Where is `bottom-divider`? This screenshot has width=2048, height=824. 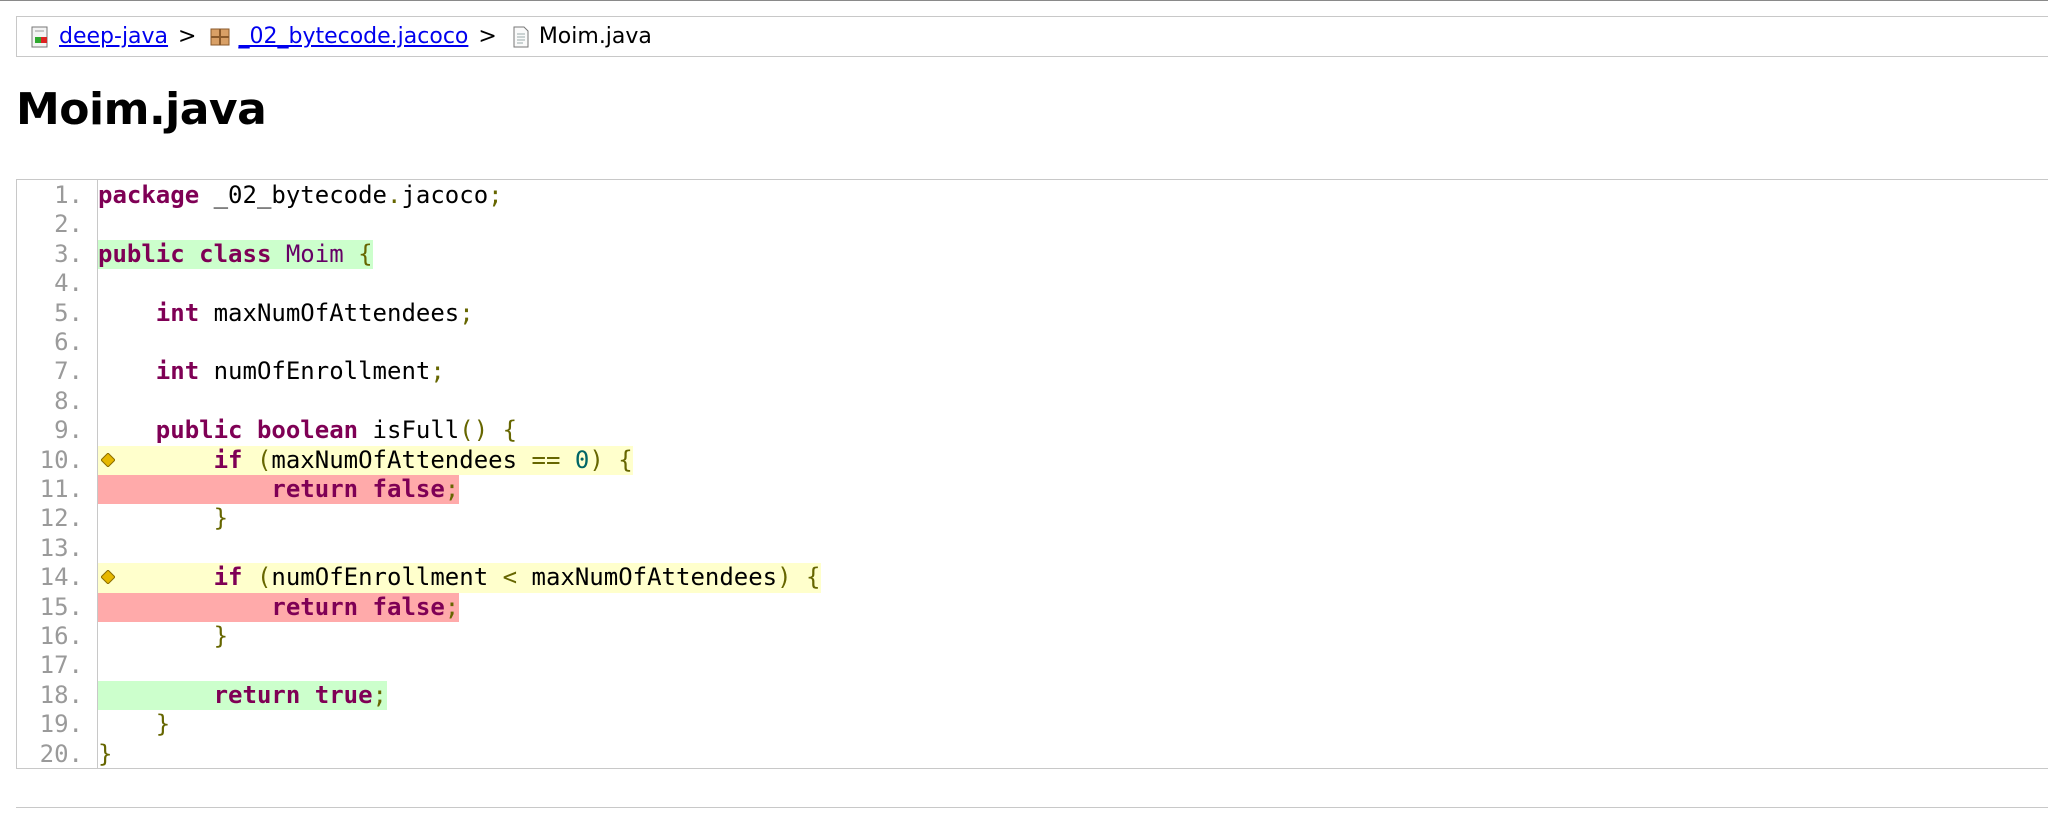 bottom-divider is located at coordinates (1032, 807).